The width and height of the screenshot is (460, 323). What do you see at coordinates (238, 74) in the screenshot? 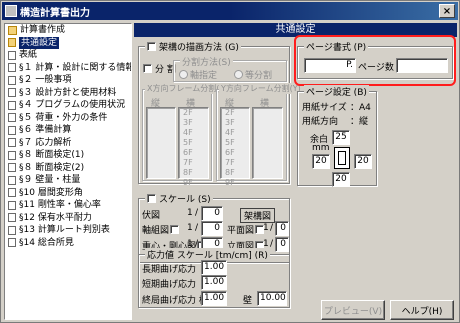
I see `radio-equal` at bounding box center [238, 74].